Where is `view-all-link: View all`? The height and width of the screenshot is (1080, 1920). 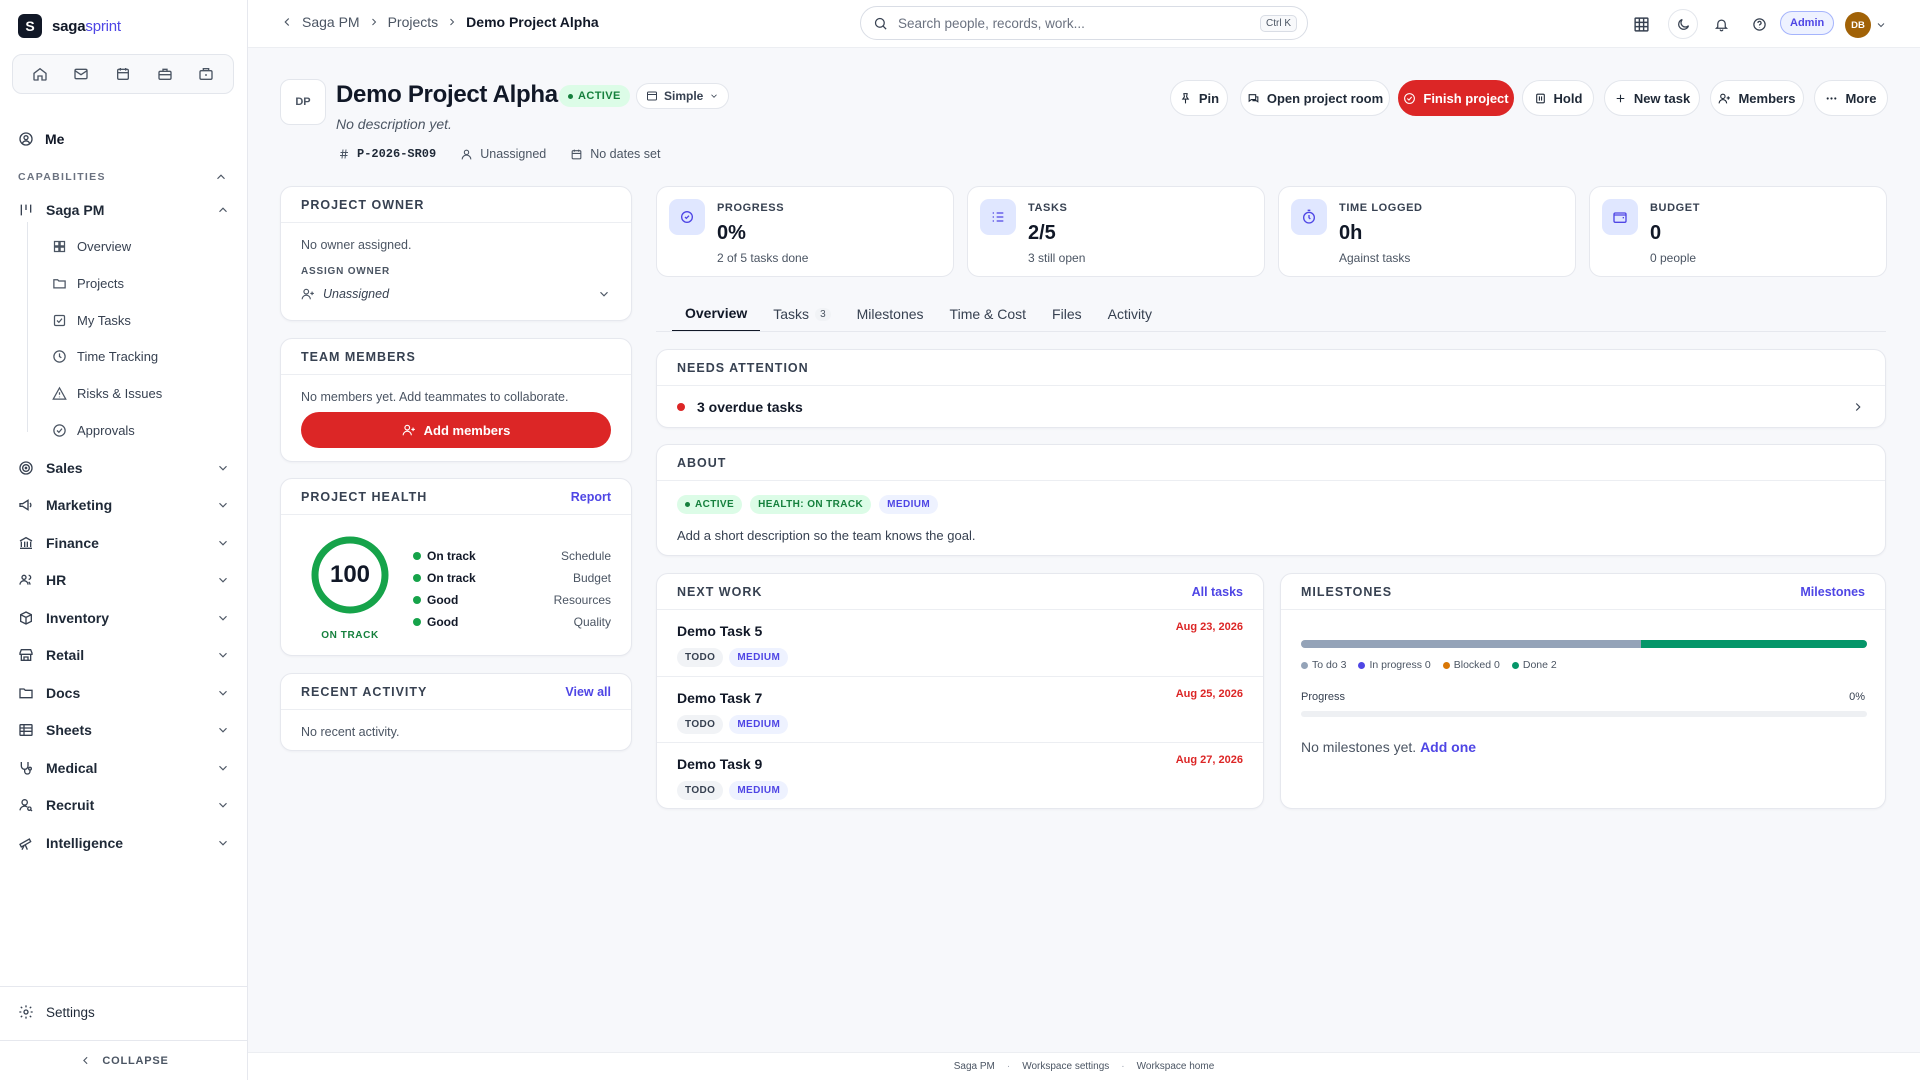 view-all-link: View all is located at coordinates (588, 692).